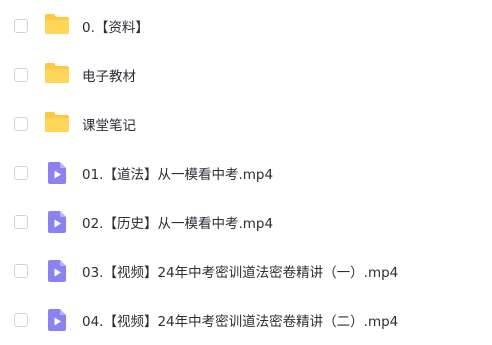 This screenshot has width=492, height=345. I want to click on file-name: 04.【视频】24年中考密训道法密卷精讲（二）.mp4, so click(240, 320).